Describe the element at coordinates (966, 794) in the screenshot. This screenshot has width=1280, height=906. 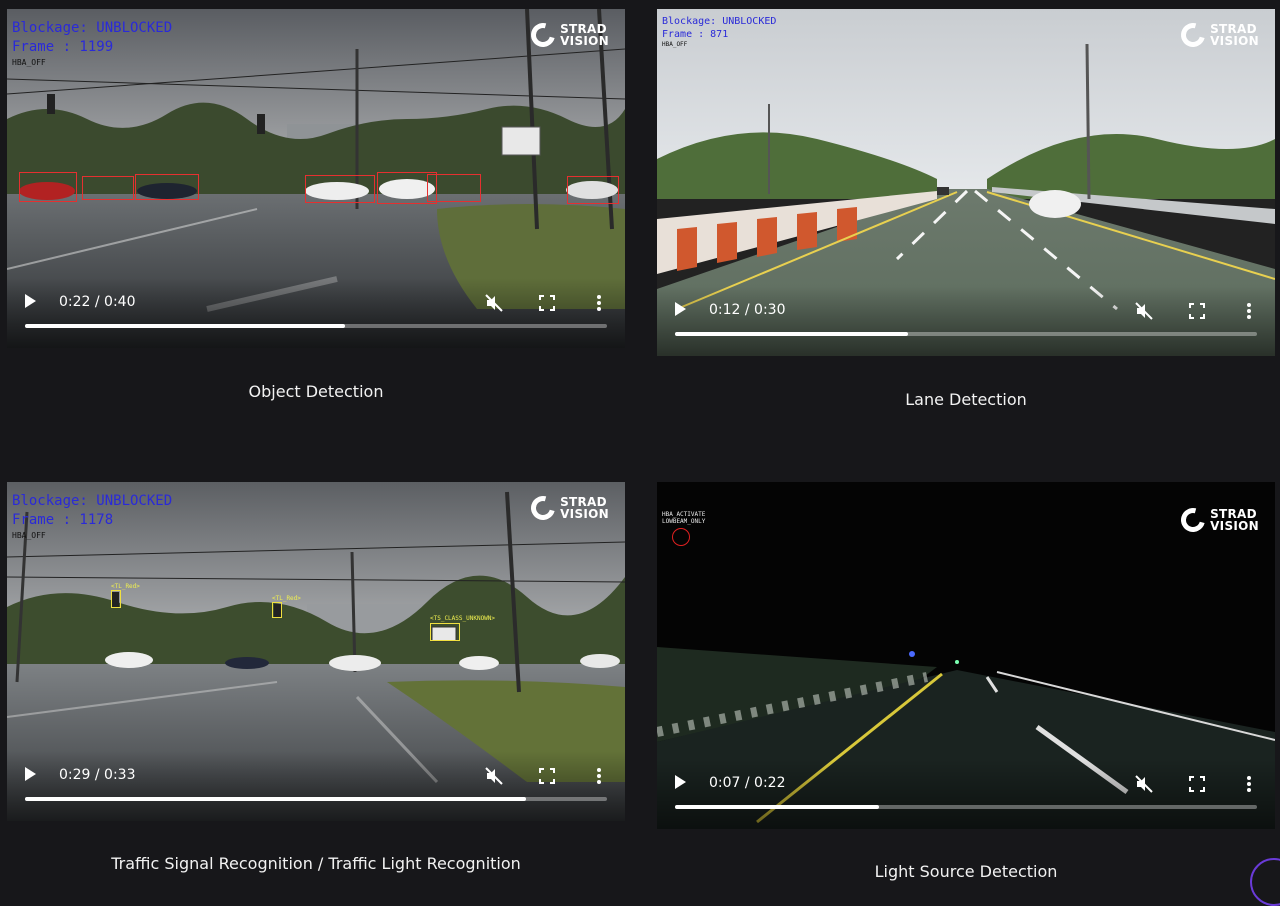
I see `video-controls: 0:07 / 0:22` at that location.